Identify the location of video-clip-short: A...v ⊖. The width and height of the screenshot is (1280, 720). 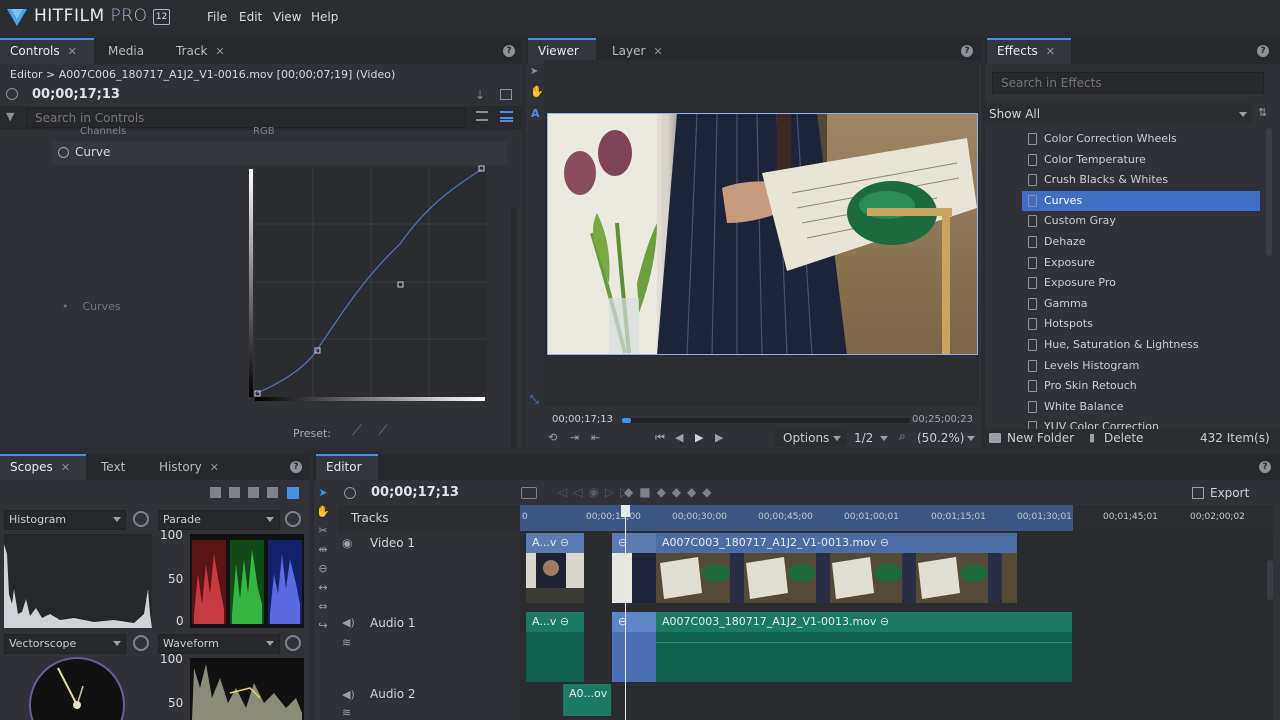
(555, 543).